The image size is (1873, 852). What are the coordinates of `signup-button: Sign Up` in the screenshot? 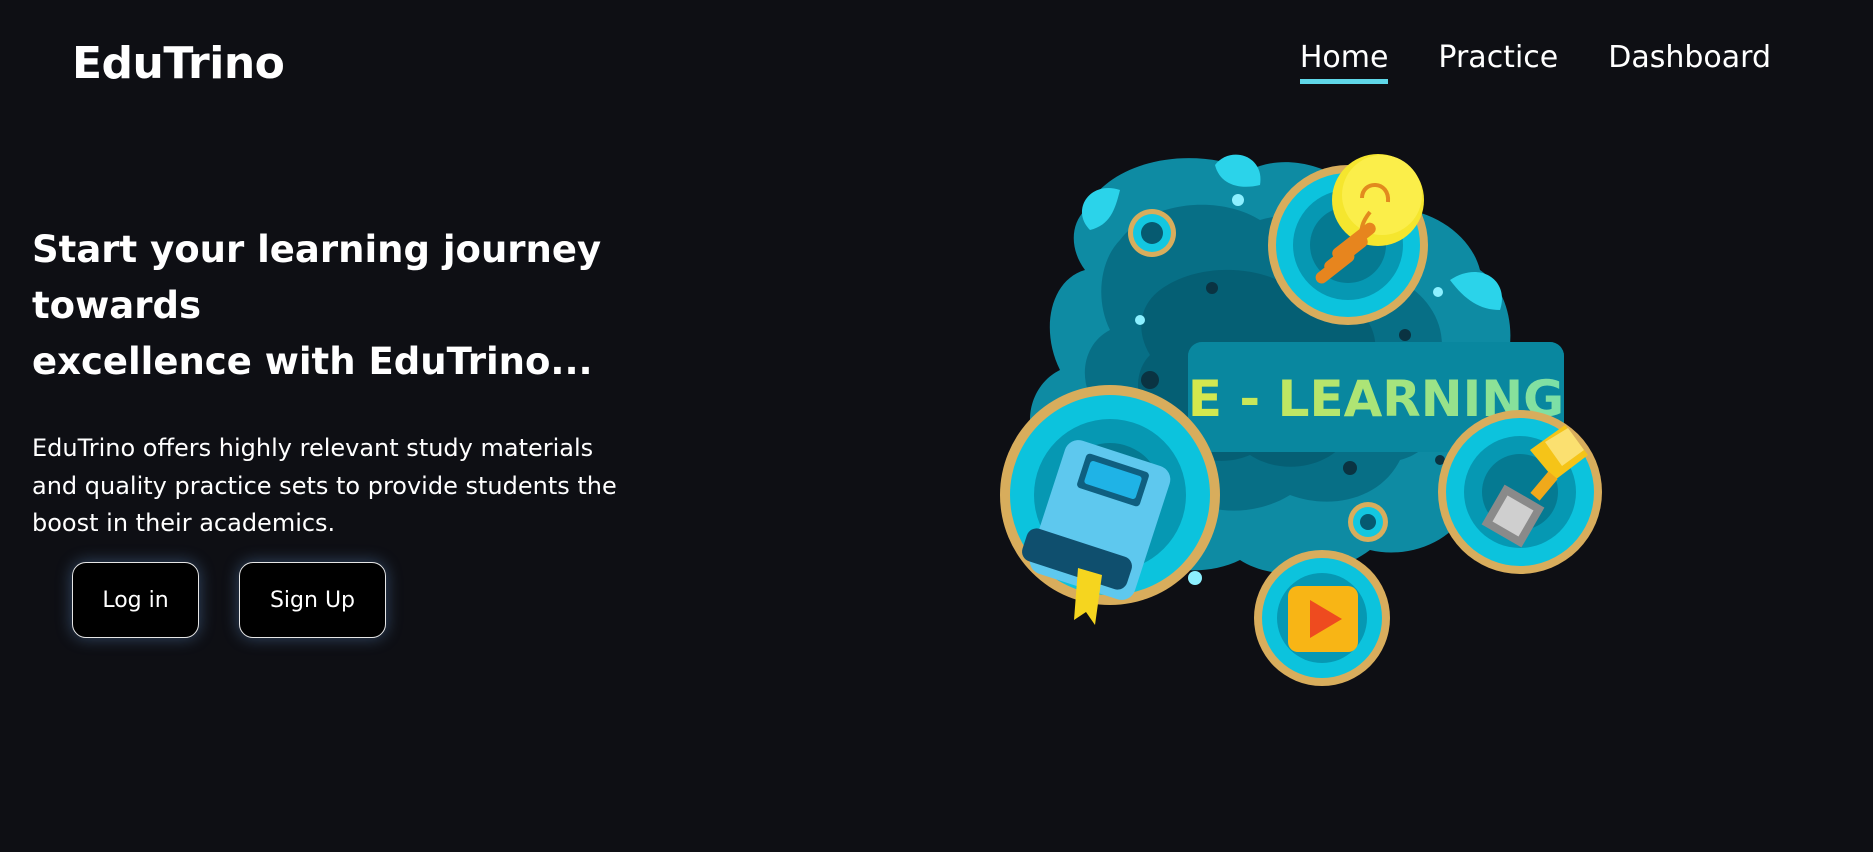 It's located at (312, 600).